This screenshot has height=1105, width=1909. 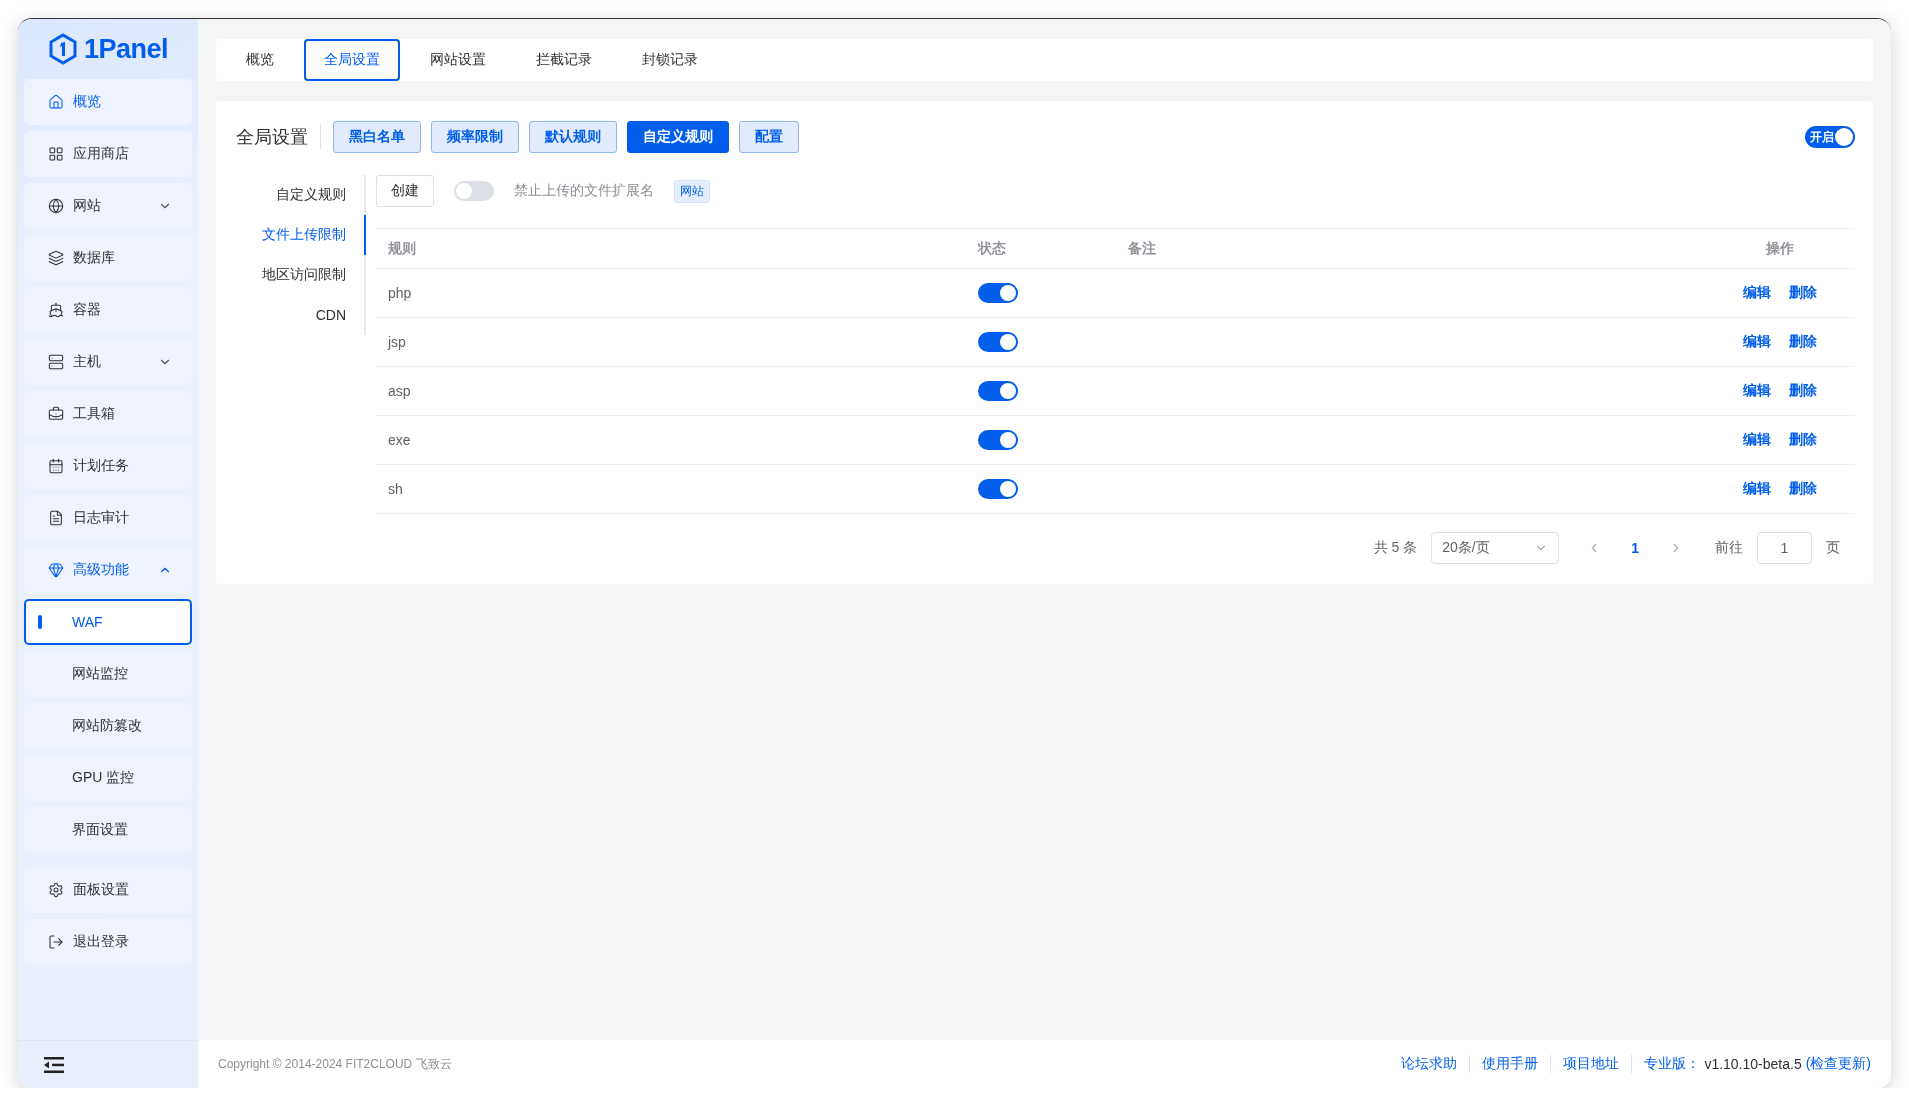 What do you see at coordinates (108, 942) in the screenshot?
I see `sidebar-item: 退出登录` at bounding box center [108, 942].